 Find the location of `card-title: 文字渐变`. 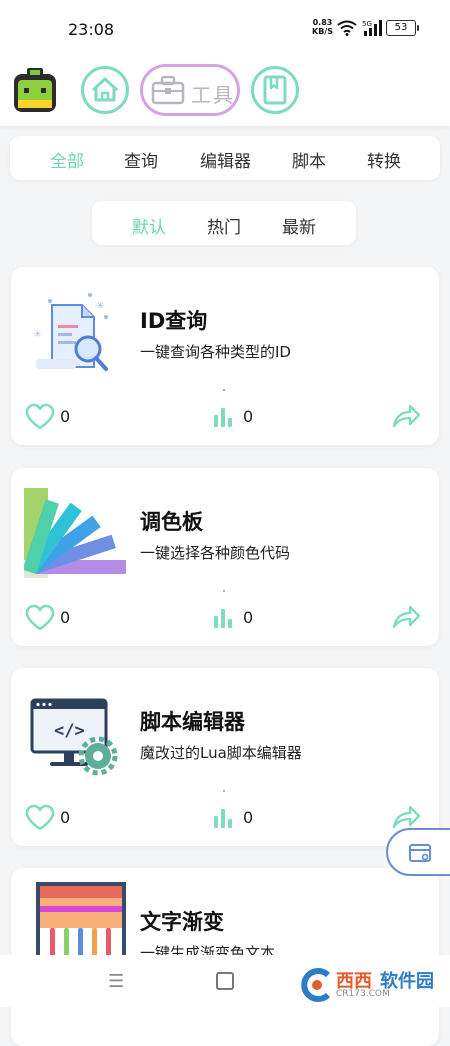

card-title: 文字渐变 is located at coordinates (182, 922).